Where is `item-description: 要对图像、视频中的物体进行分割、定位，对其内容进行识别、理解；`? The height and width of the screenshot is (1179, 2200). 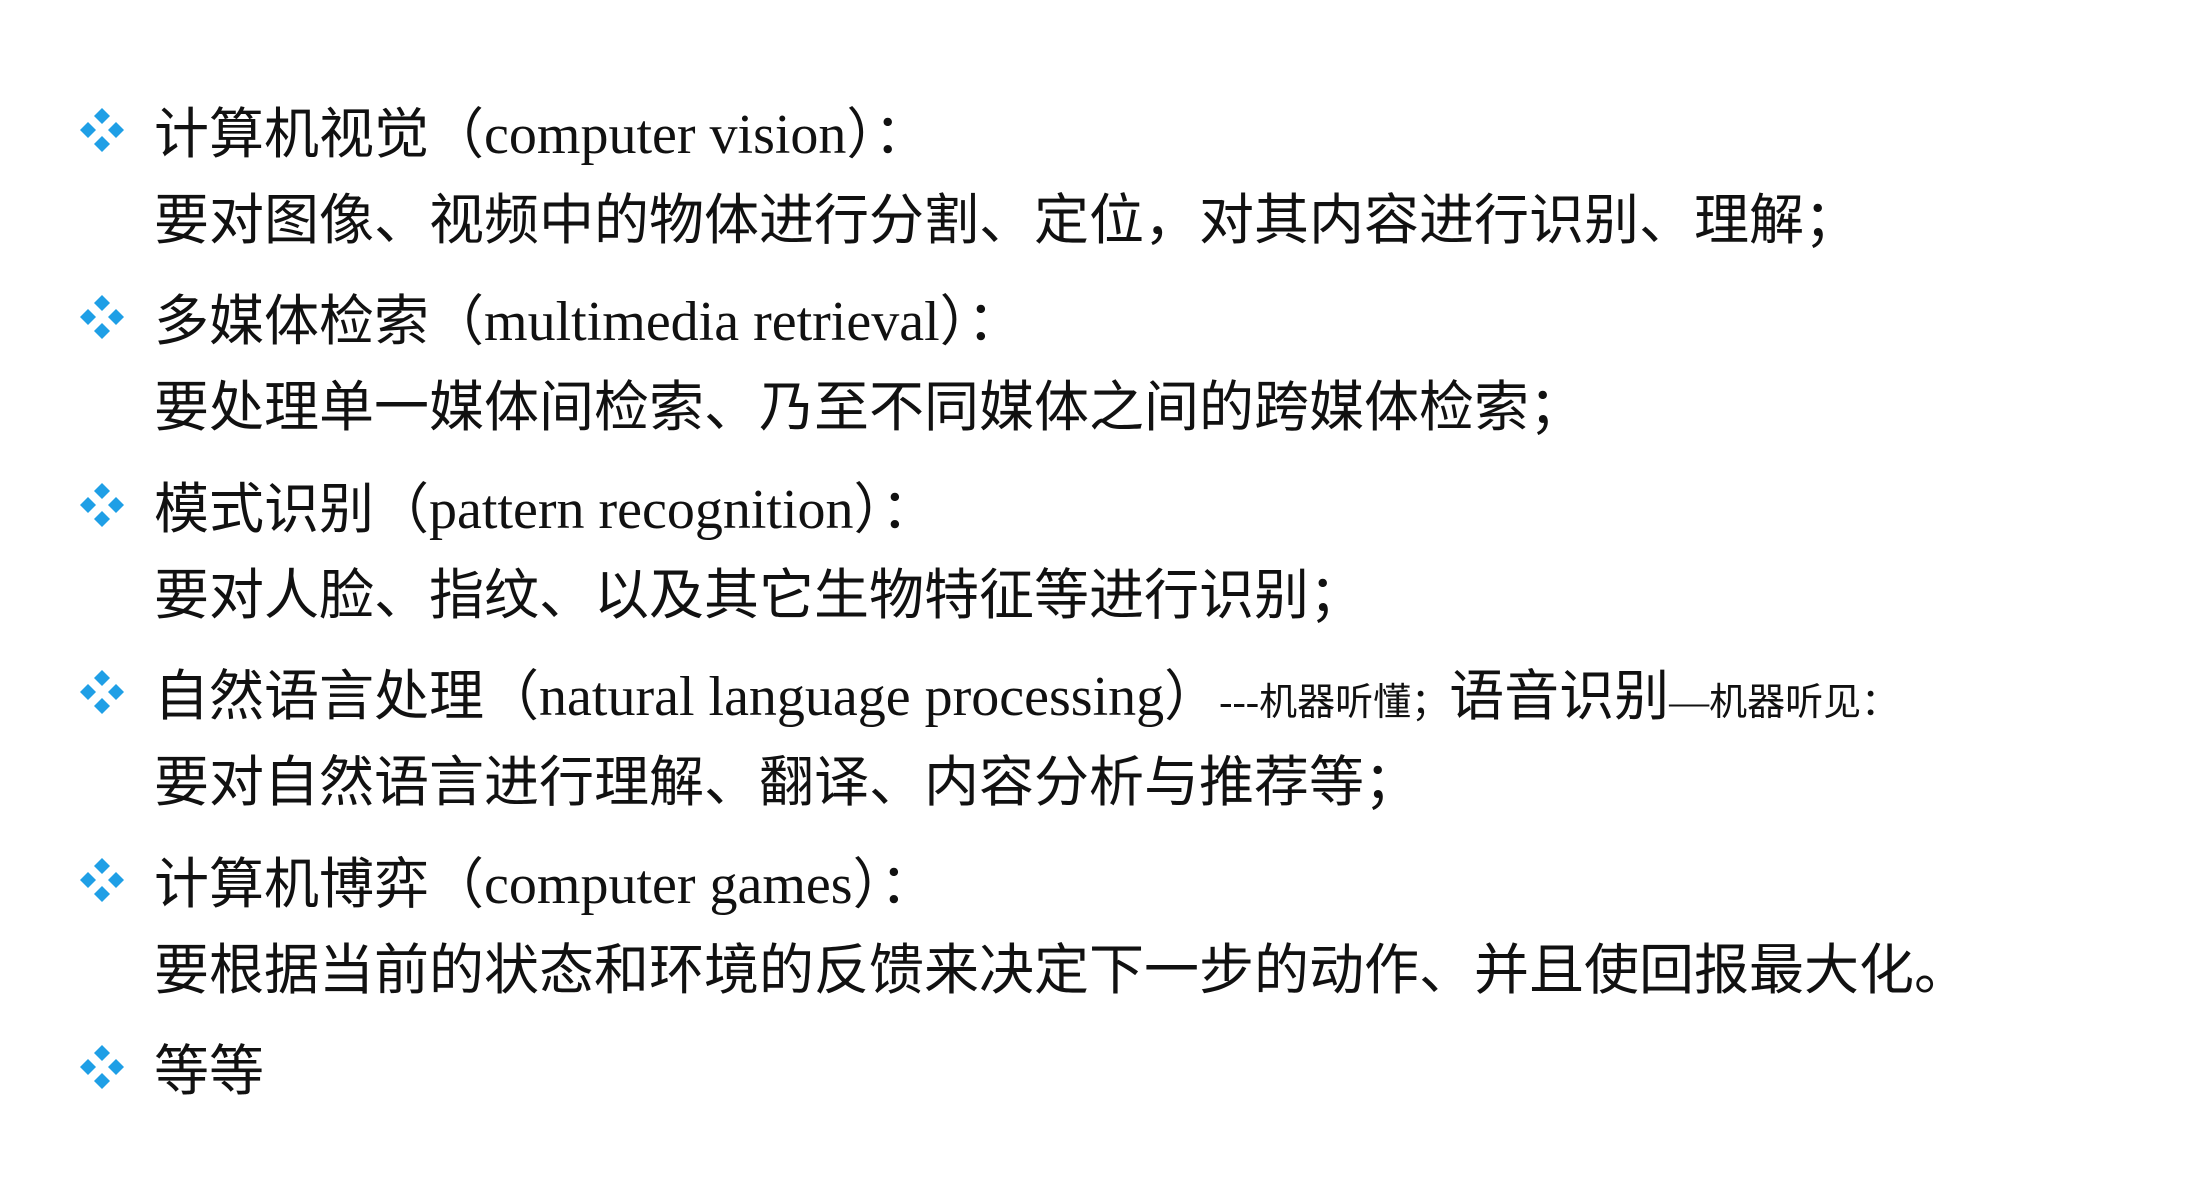 item-description: 要对图像、视频中的物体进行分割、定位，对其内容进行识别、理解； is located at coordinates (1007, 220).